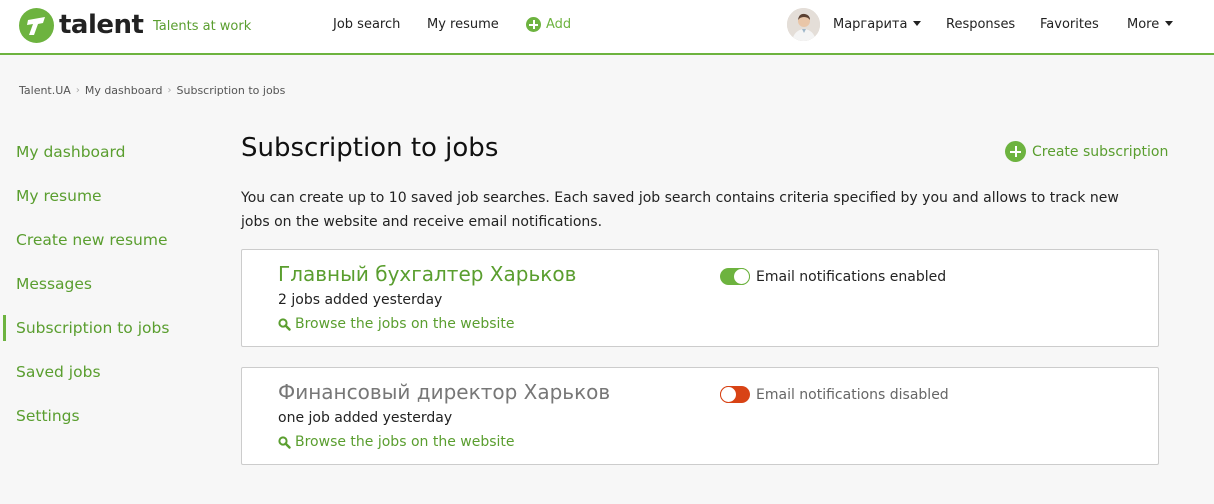 Image resolution: width=1214 pixels, height=504 pixels. What do you see at coordinates (851, 277) in the screenshot?
I see `email-notifications-label: Email notifications enabled` at bounding box center [851, 277].